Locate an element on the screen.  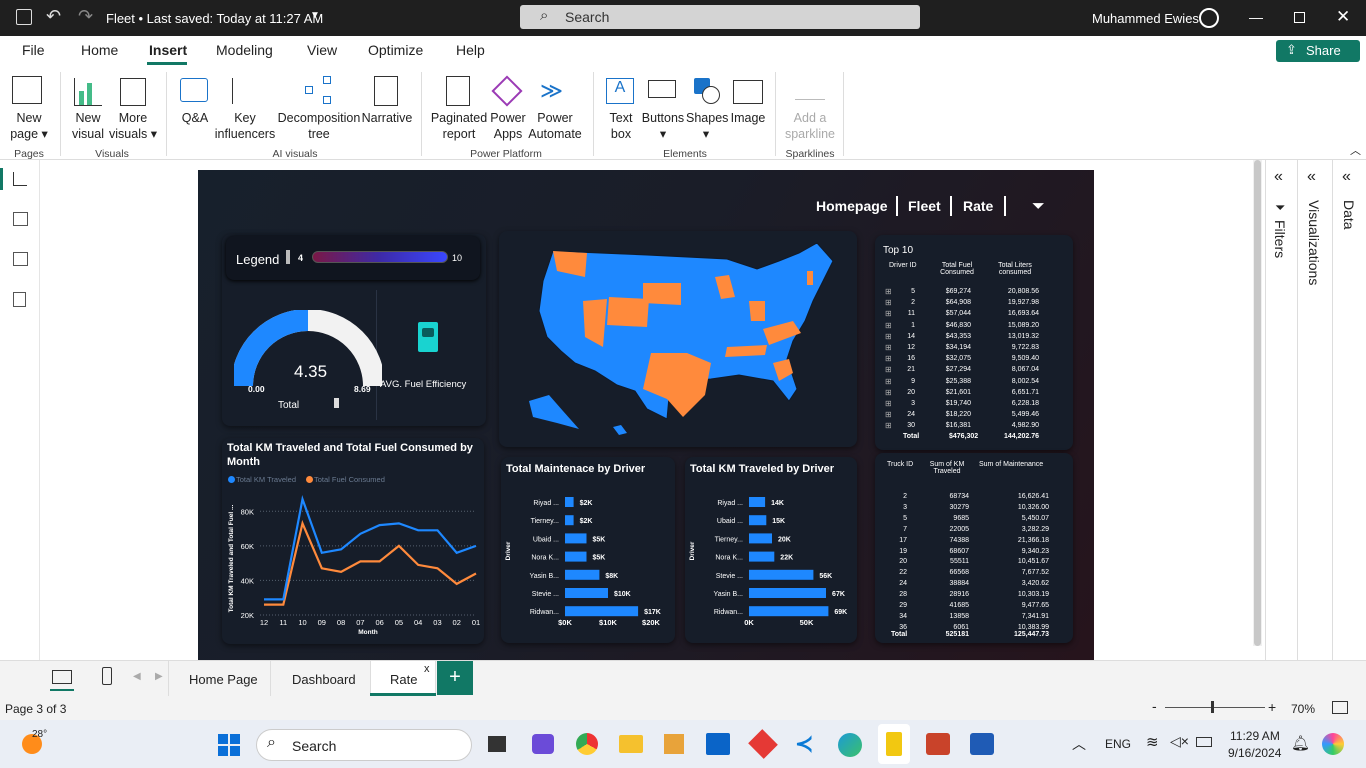
collapse-ribbon-icon: ︿ is located at coordinates (1355, 150).